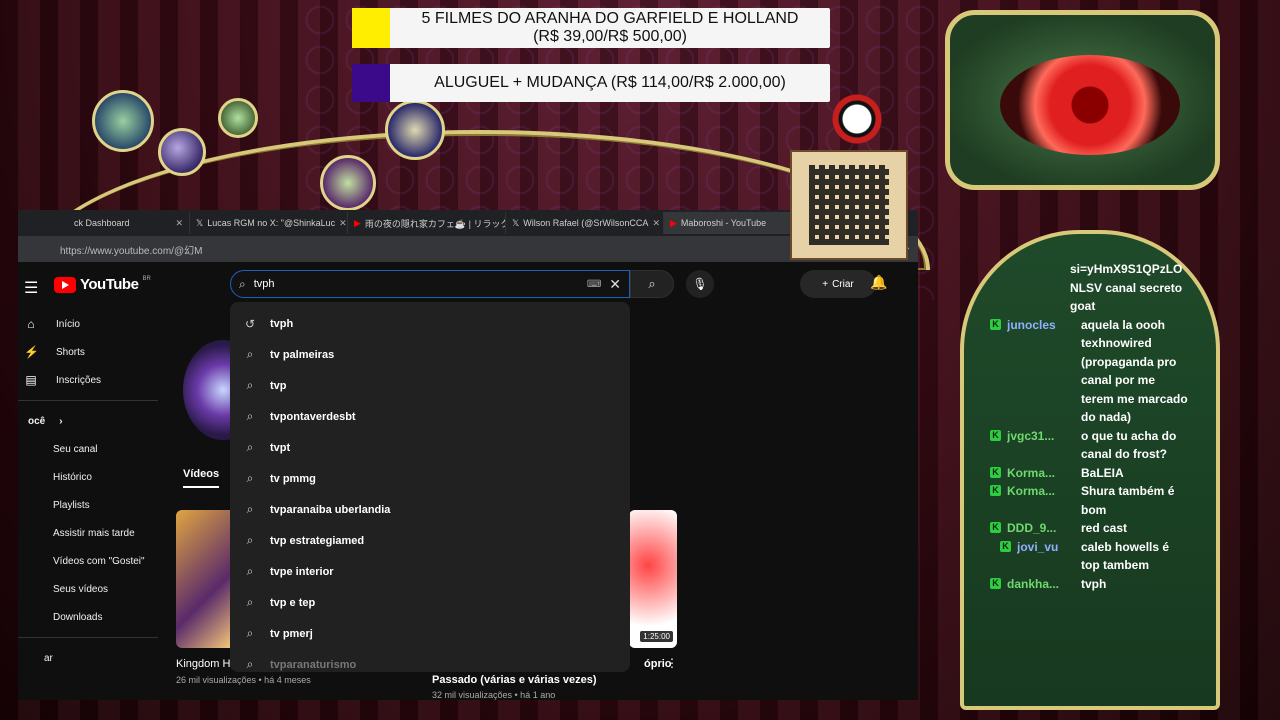  I want to click on suggestion-item: ↺ tvph, so click(430, 323).